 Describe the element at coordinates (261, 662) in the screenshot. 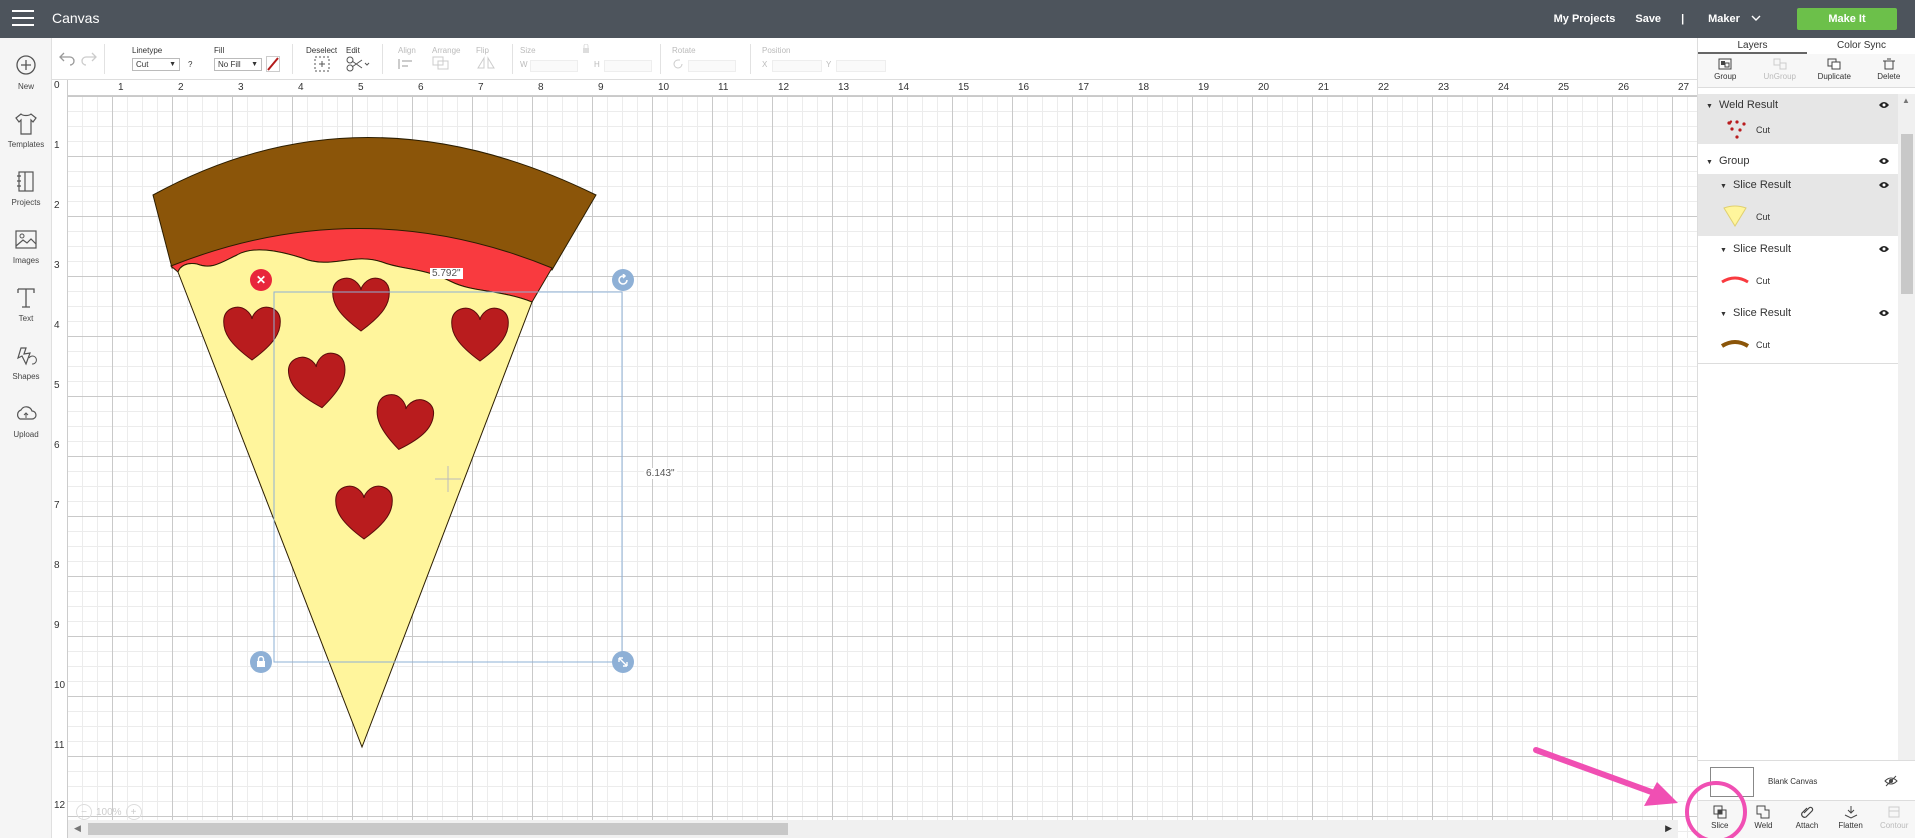

I see `lock-handle` at that location.